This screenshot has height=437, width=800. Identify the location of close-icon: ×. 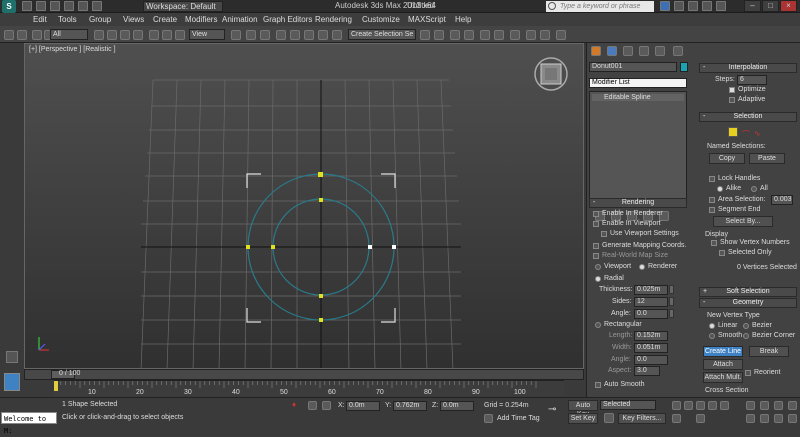
(788, 6).